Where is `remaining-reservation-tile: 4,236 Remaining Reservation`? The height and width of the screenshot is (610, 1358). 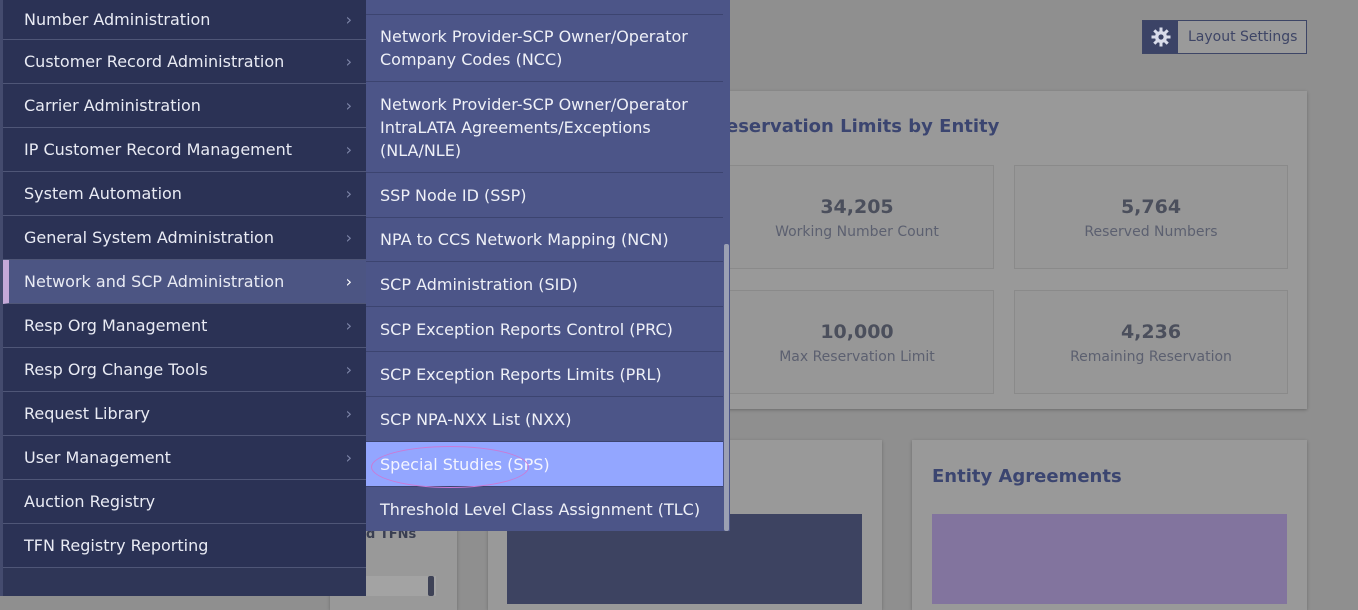
remaining-reservation-tile: 4,236 Remaining Reservation is located at coordinates (1151, 342).